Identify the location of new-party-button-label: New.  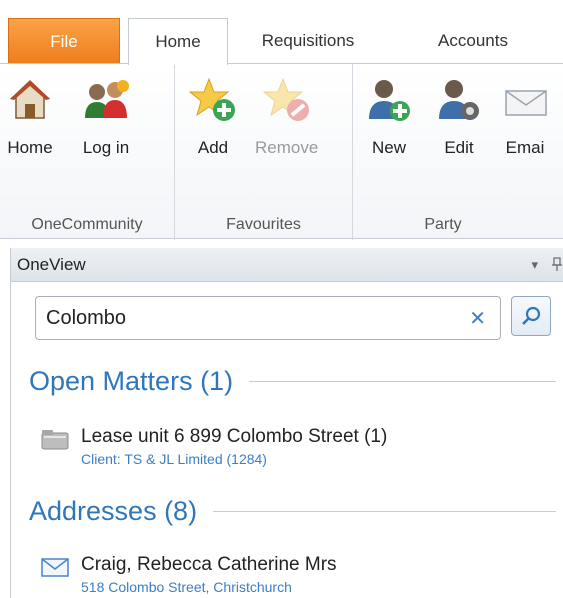
(388, 147).